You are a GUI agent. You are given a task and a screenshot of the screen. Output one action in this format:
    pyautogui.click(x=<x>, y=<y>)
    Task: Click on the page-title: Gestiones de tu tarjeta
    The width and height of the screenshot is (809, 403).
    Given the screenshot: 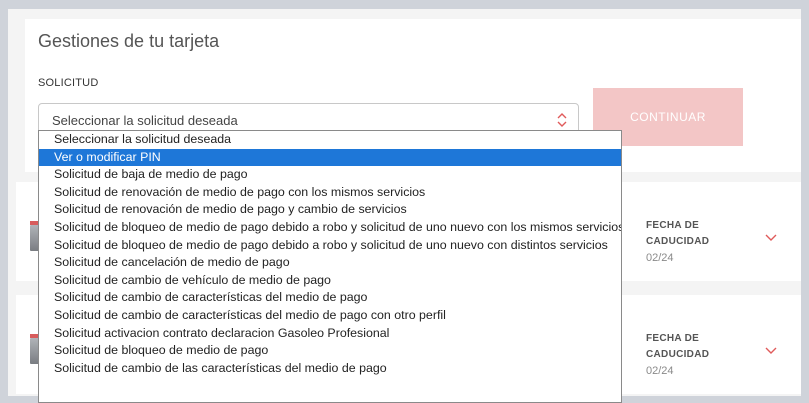 What is the action you would take?
    pyautogui.click(x=129, y=41)
    